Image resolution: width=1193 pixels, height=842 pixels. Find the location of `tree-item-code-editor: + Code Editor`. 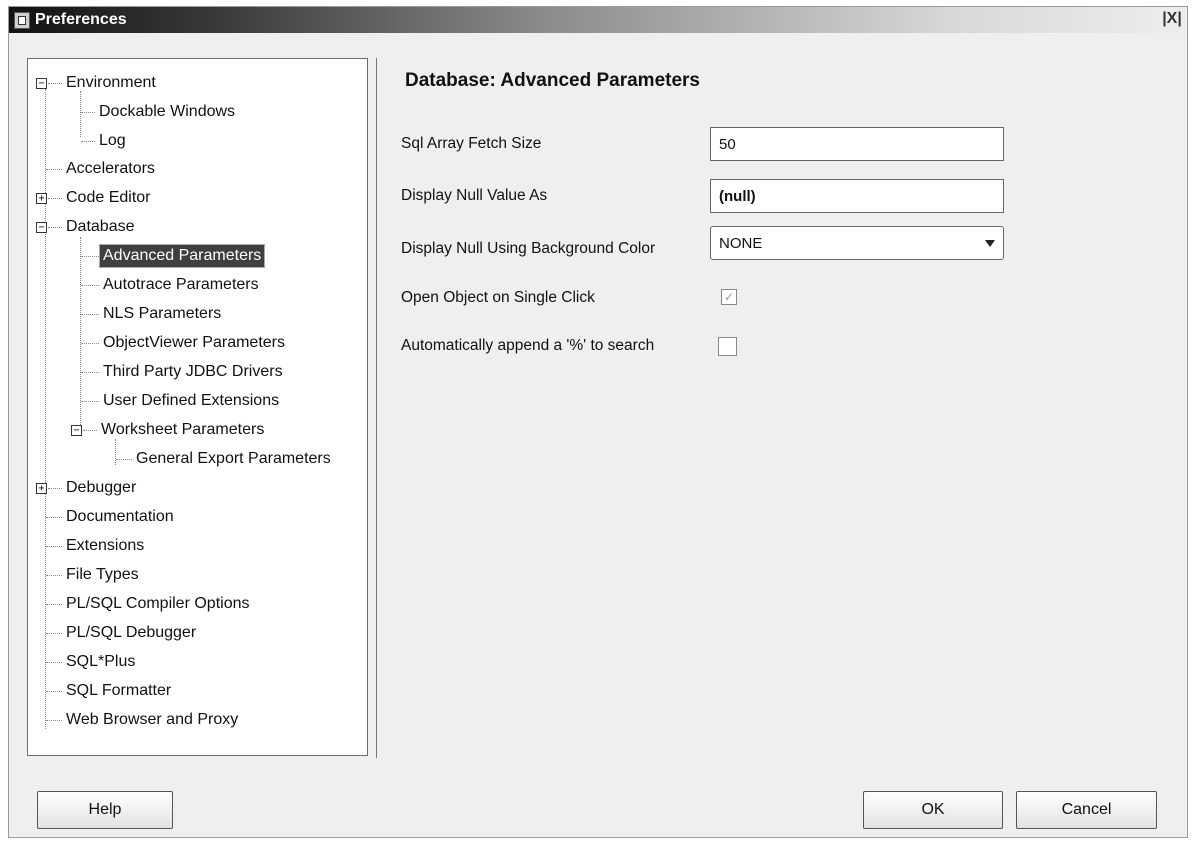

tree-item-code-editor: + Code Editor is located at coordinates (91, 198).